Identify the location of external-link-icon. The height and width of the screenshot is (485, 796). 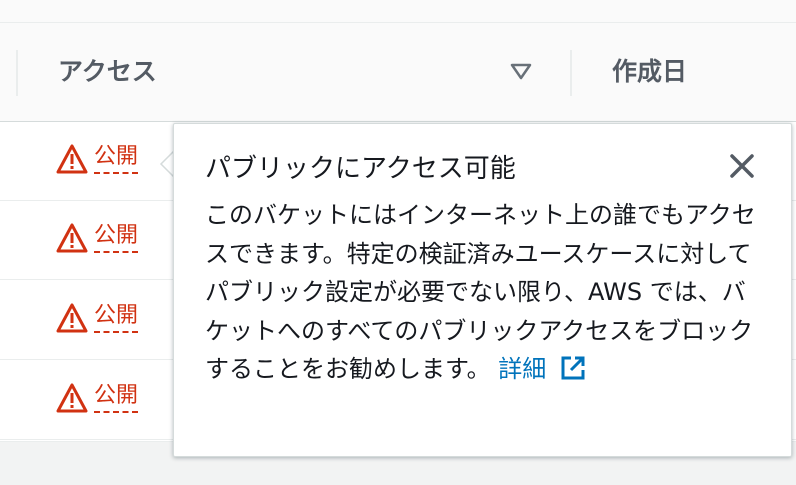
(573, 368).